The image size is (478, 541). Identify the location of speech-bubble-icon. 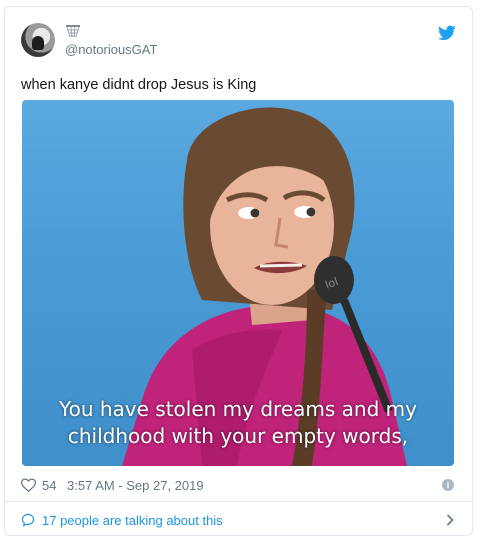
(28, 520).